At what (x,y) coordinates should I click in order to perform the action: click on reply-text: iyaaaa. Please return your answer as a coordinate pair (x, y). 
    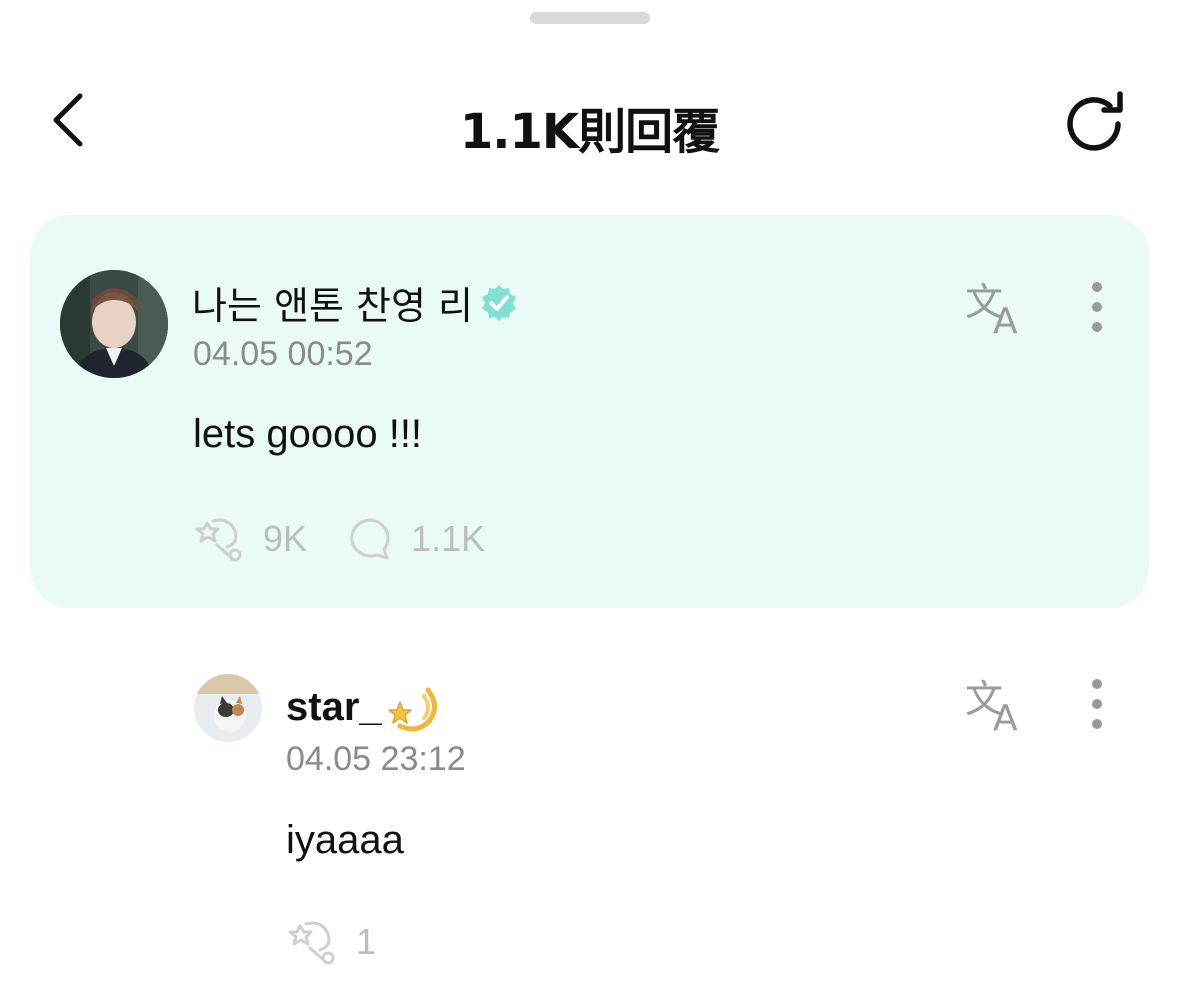
    Looking at the image, I should click on (345, 840).